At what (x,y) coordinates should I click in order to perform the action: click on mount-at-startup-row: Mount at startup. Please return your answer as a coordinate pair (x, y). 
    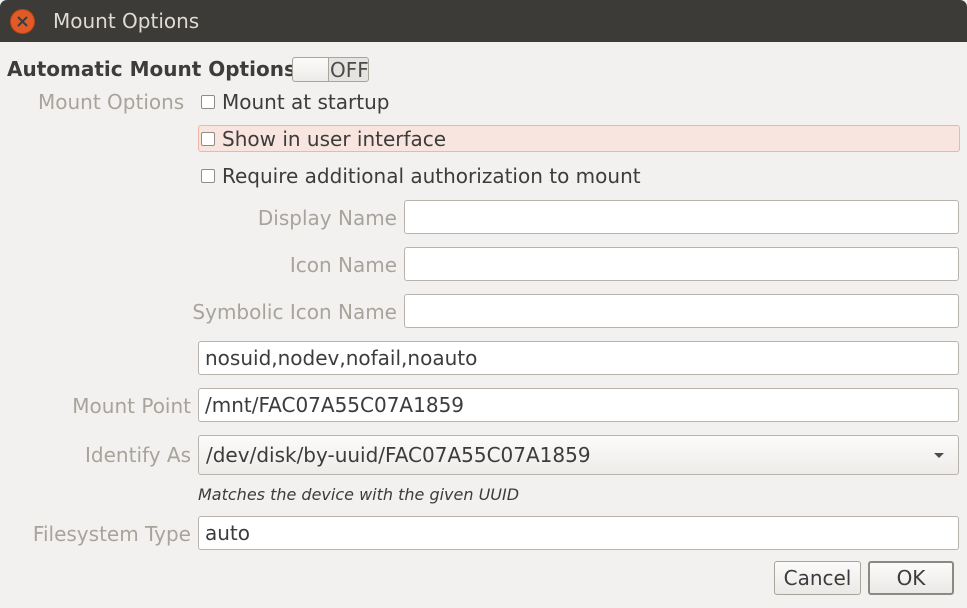
    Looking at the image, I should click on (295, 102).